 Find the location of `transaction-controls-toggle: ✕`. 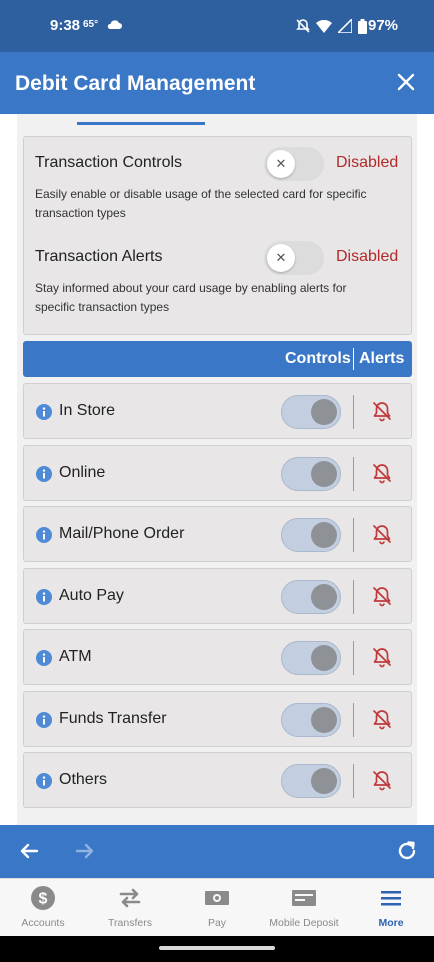

transaction-controls-toggle: ✕ is located at coordinates (294, 164).